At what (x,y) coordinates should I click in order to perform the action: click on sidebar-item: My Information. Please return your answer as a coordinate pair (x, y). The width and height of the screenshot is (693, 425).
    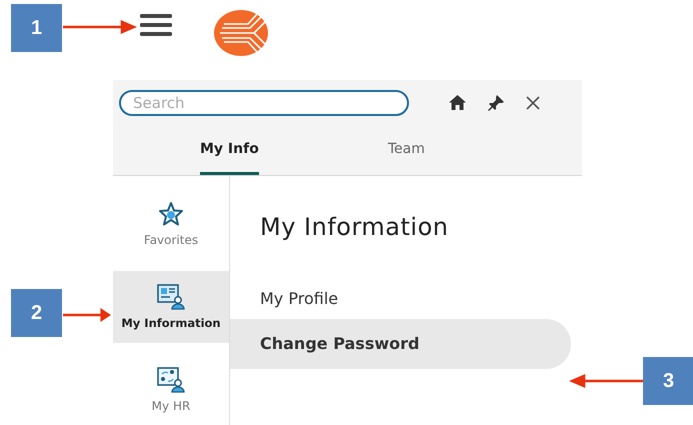
    Looking at the image, I should click on (171, 307).